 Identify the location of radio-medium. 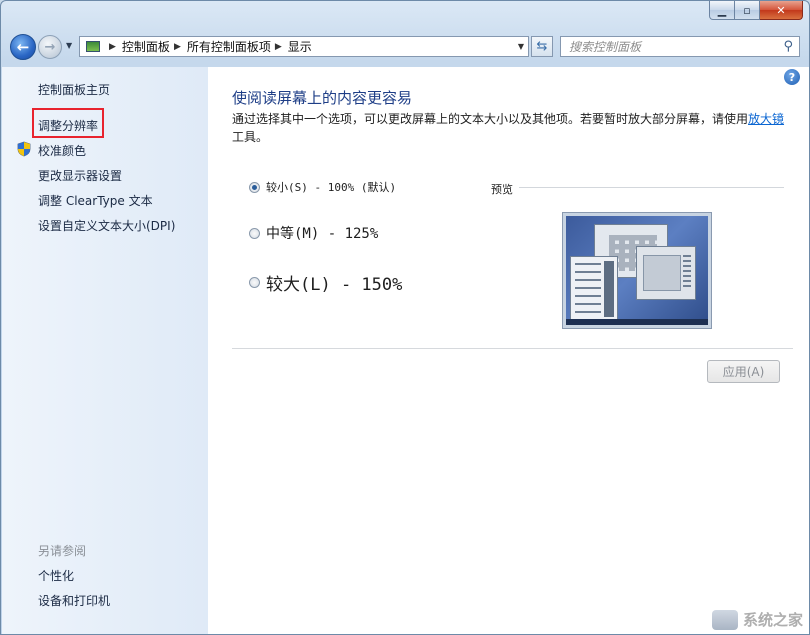
(254, 233).